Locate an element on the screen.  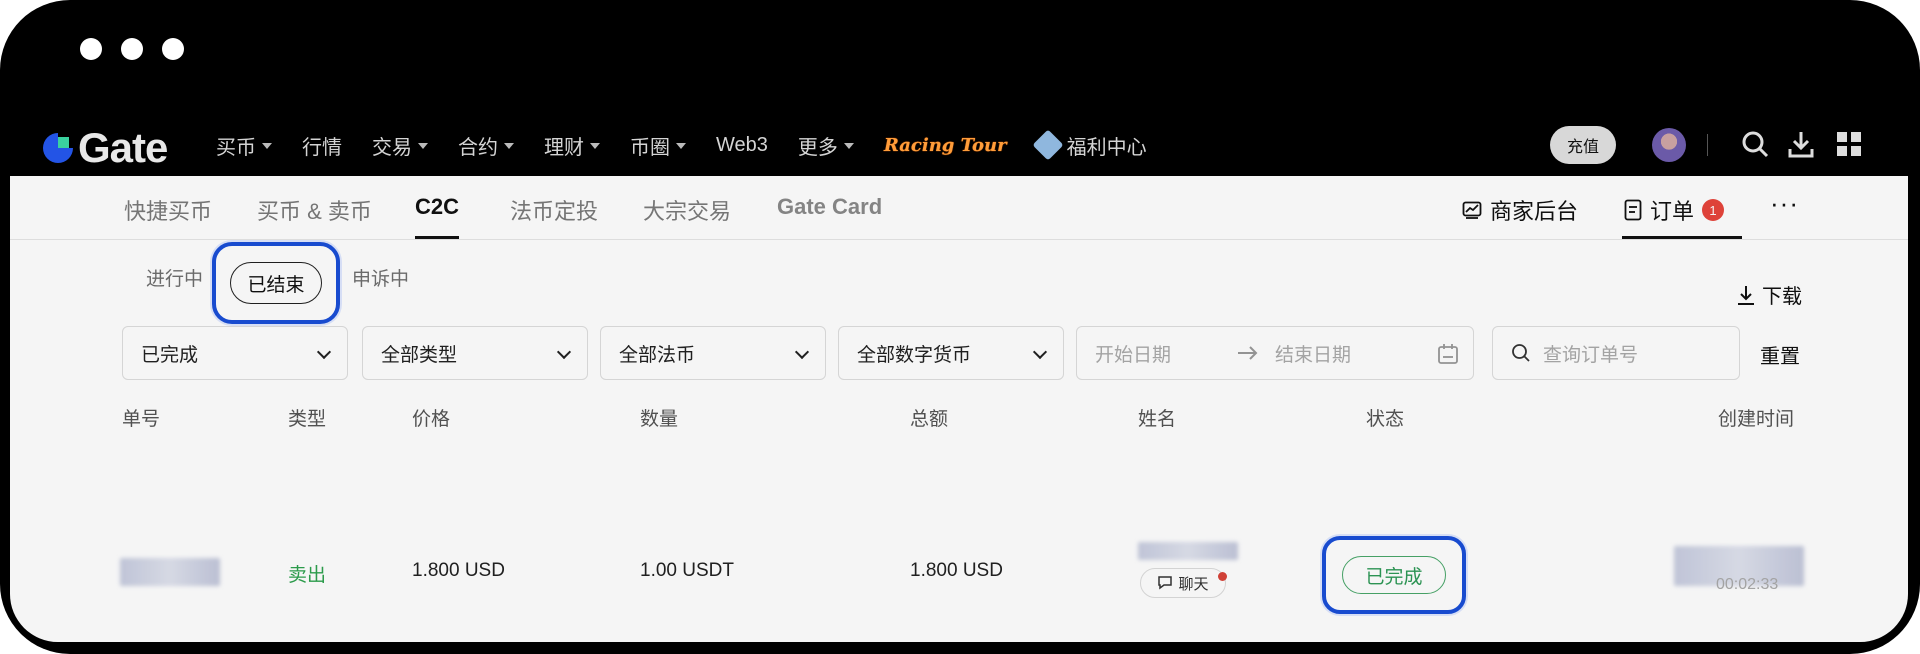
chat-label: 聊天 is located at coordinates (1193, 584).